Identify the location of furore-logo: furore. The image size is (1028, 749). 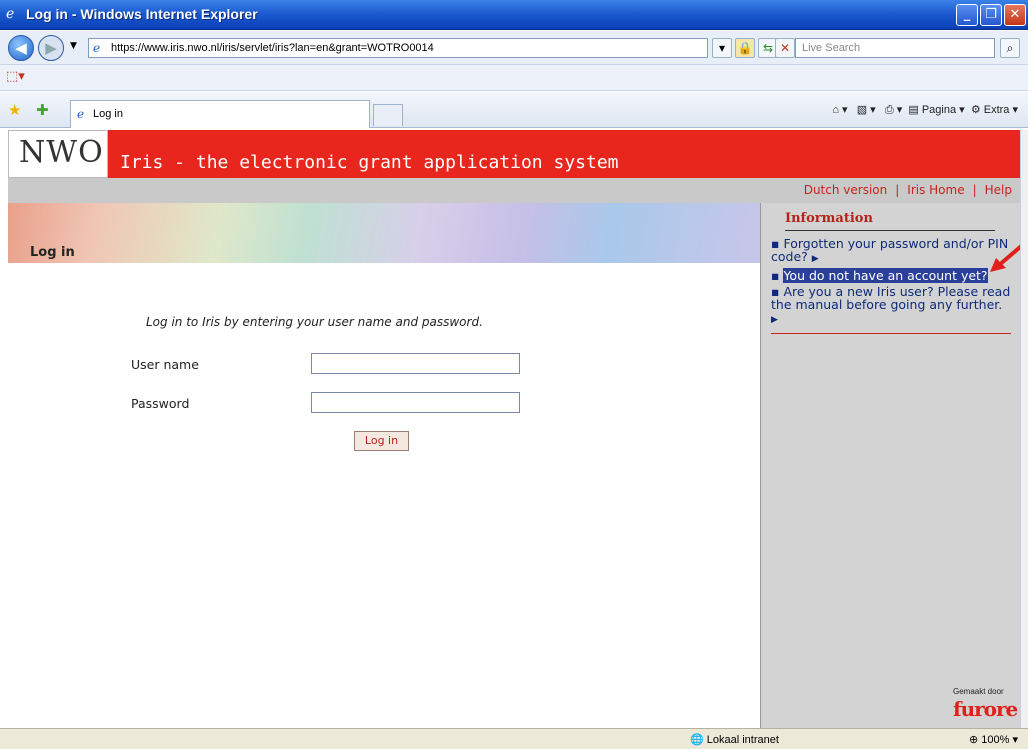
(985, 709).